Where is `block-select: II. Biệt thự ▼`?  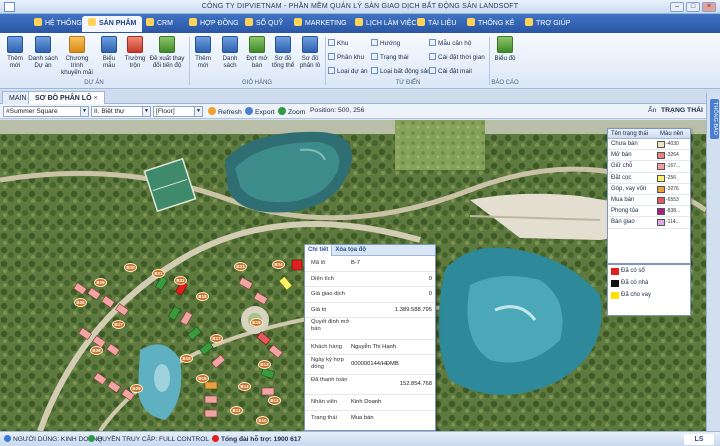 block-select: II. Biệt thự ▼ is located at coordinates (121, 111).